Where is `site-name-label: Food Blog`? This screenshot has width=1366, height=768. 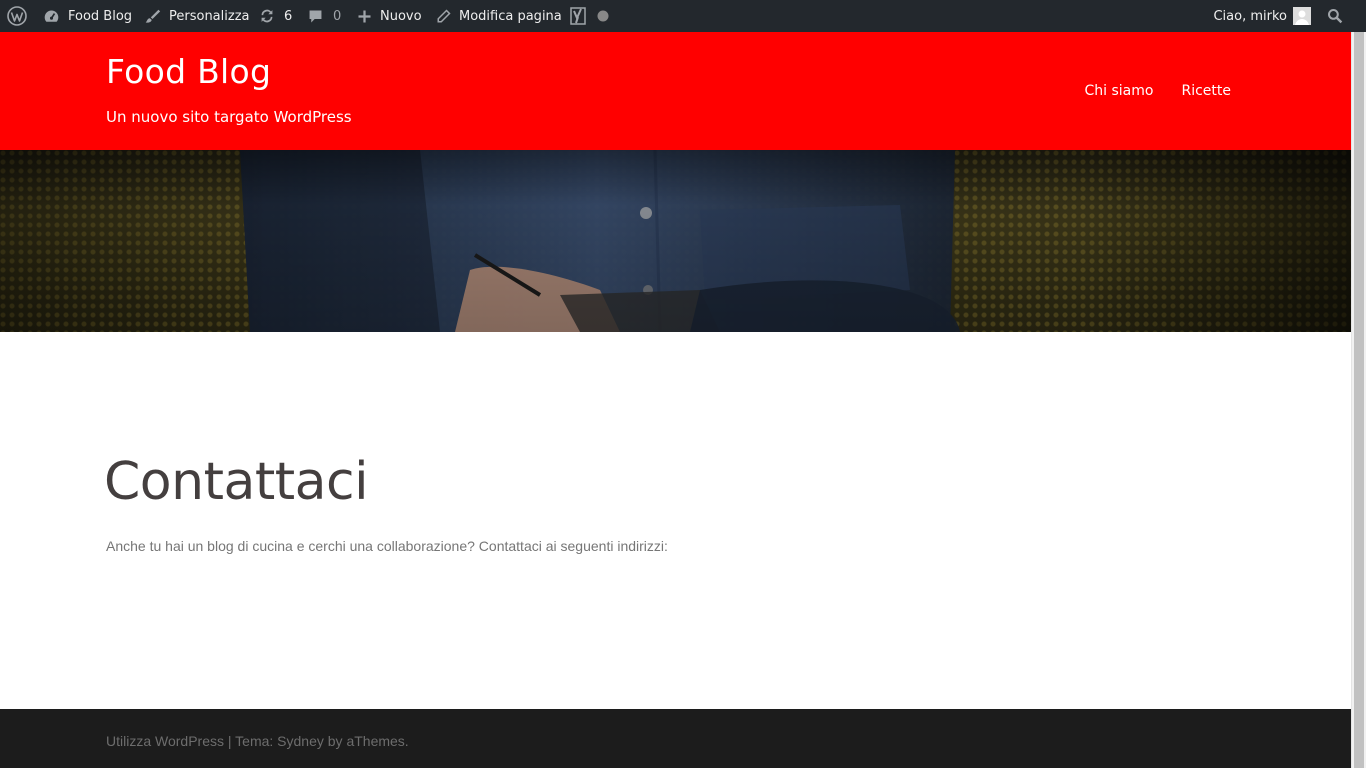
site-name-label: Food Blog is located at coordinates (100, 16).